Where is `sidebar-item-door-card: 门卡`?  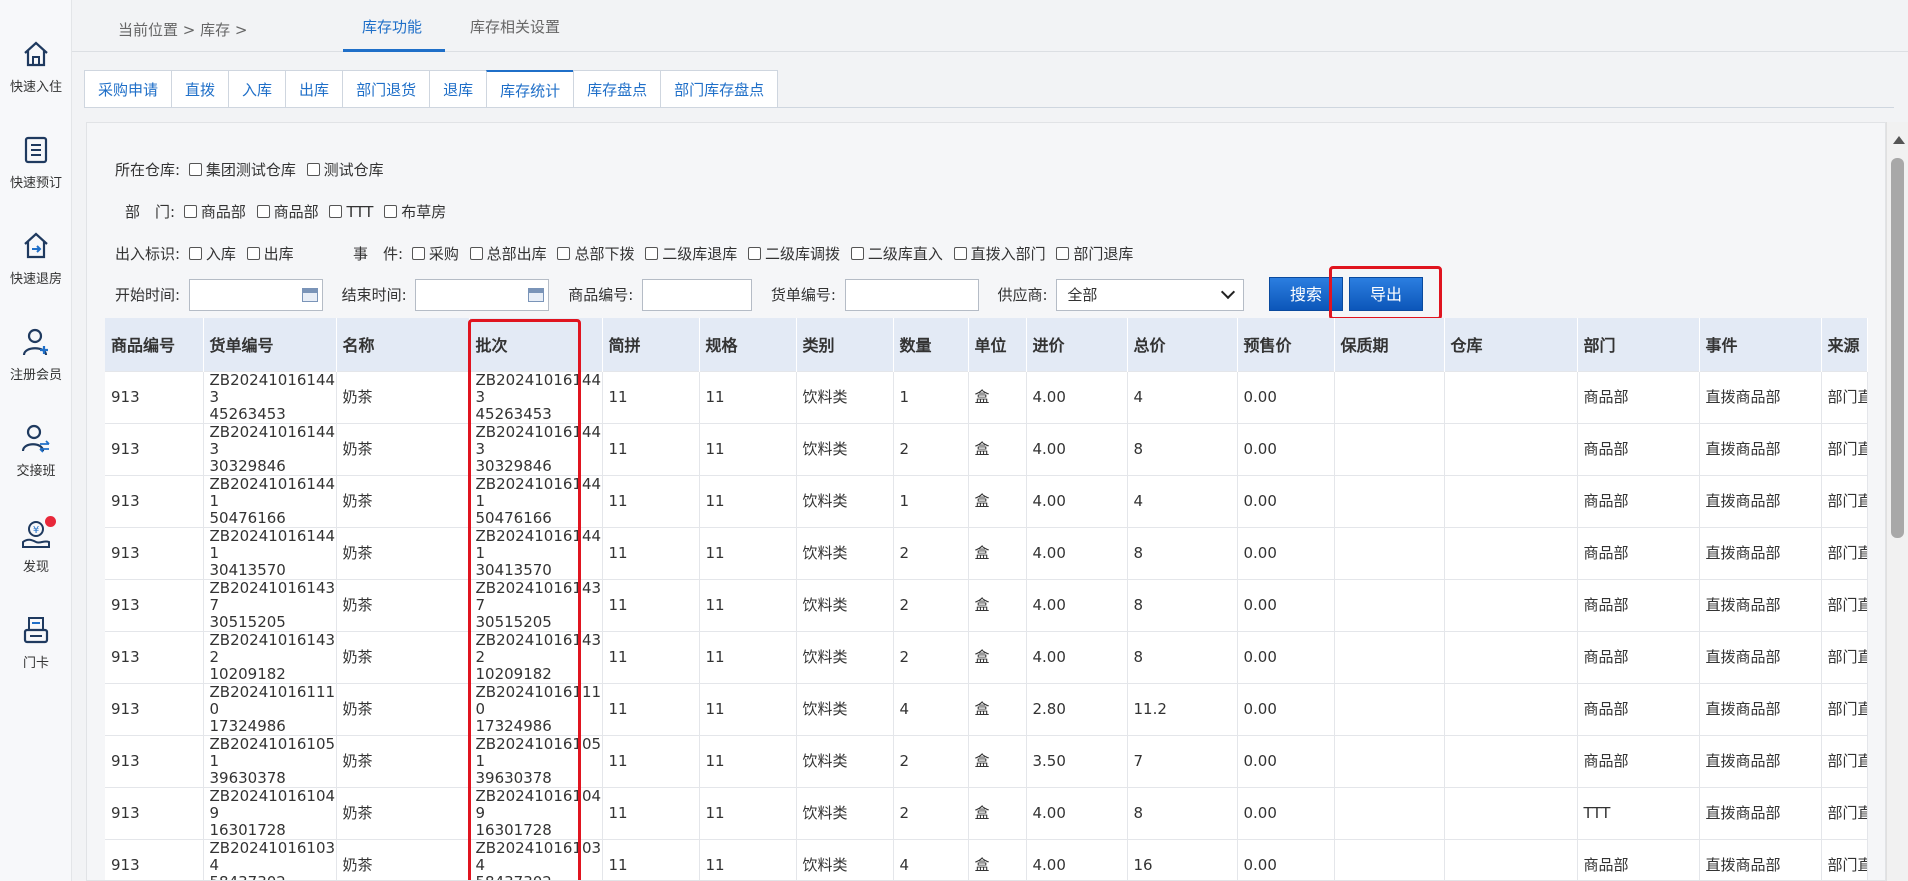 sidebar-item-door-card: 门卡 is located at coordinates (36, 642).